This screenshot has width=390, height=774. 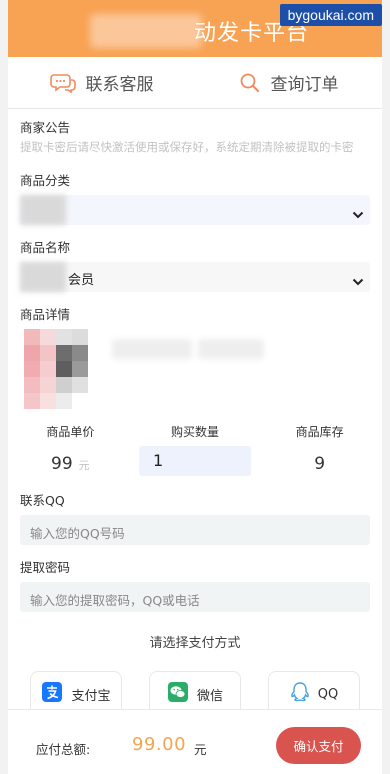 I want to click on product-stats: 商品单价 99 元 购买数量 1 商品库存 9, so click(x=195, y=450).